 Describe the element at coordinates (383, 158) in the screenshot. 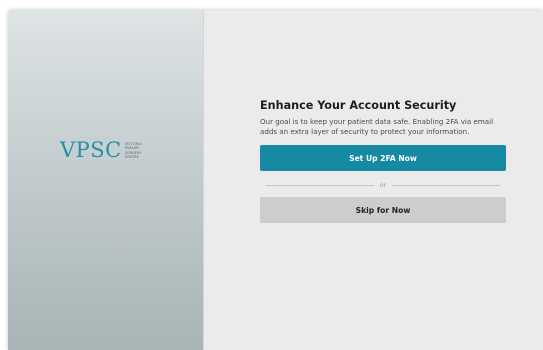

I see `setup-2fa-button: Set Up 2FA Now` at that location.